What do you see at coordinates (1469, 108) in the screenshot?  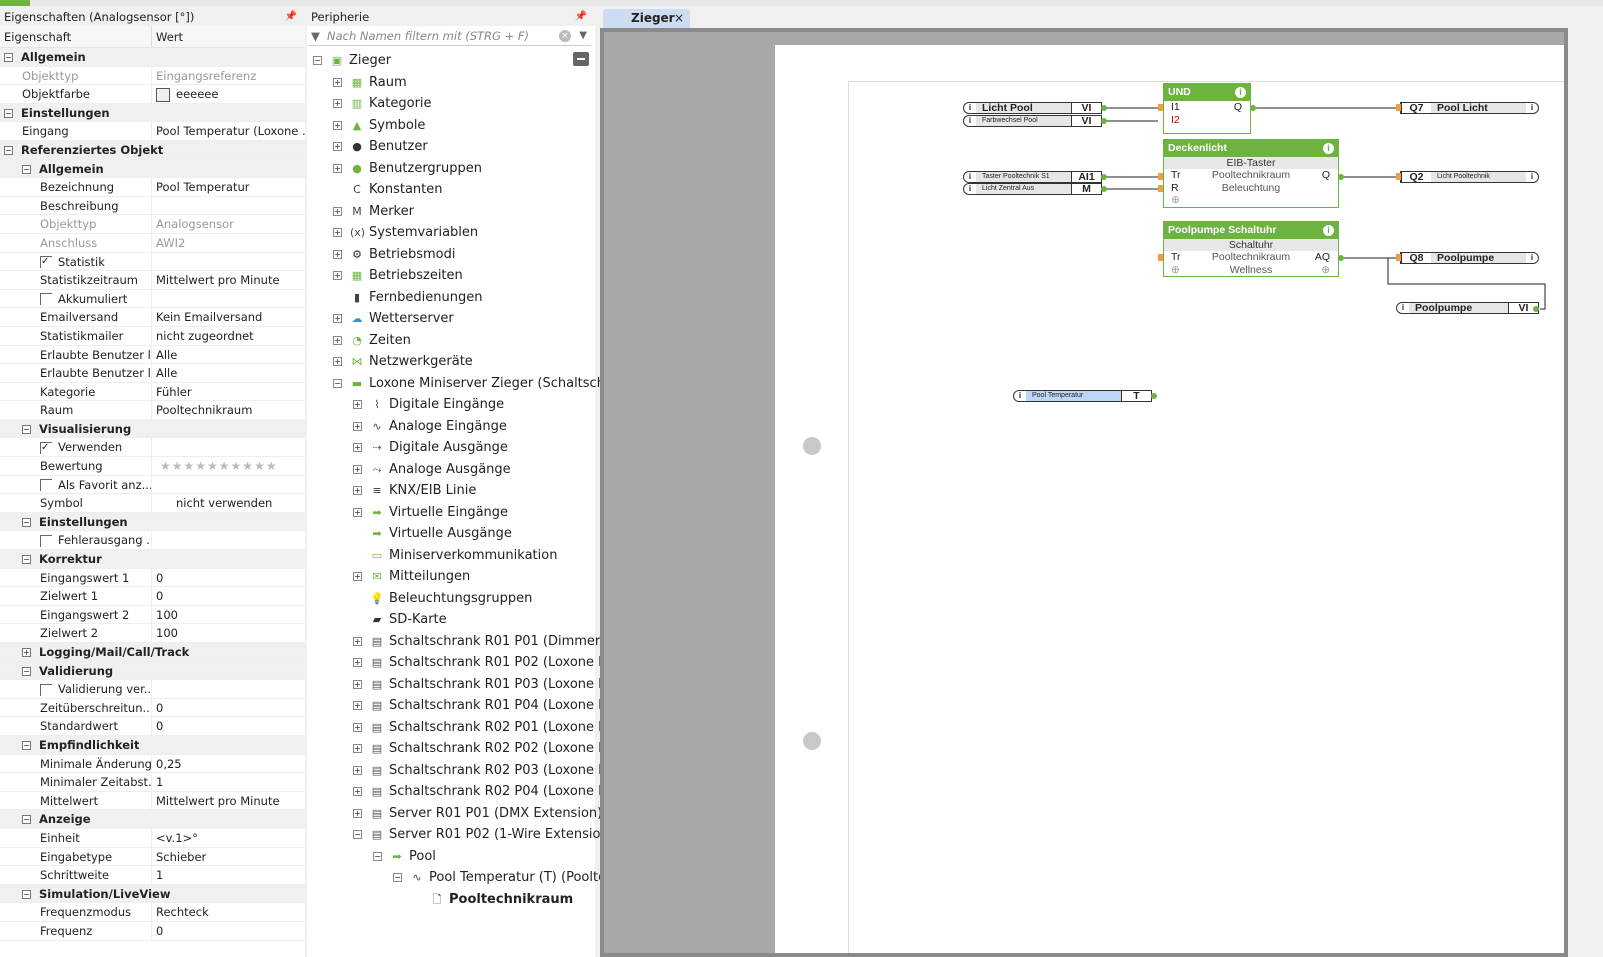 I see `output-pool-licht: Pool Licht Q7 i` at bounding box center [1469, 108].